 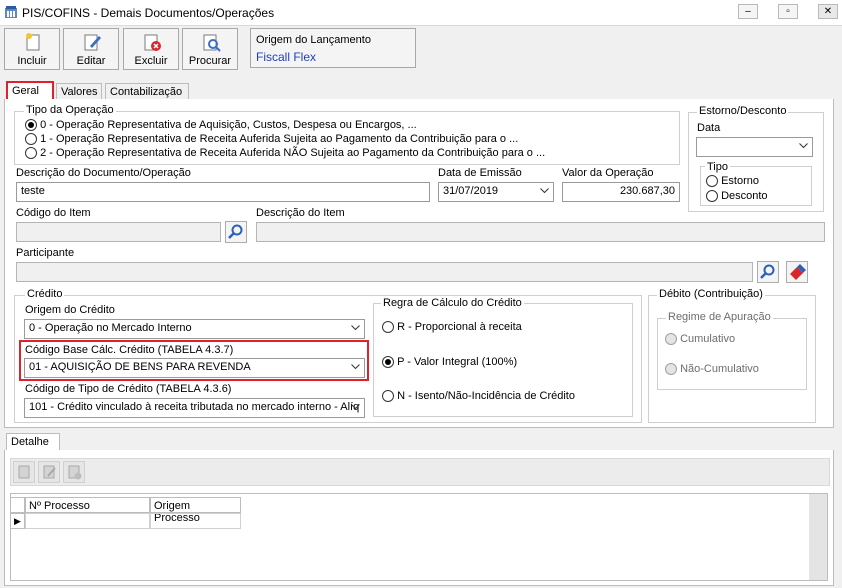 I want to click on estorno-option: Estorno, so click(x=732, y=181).